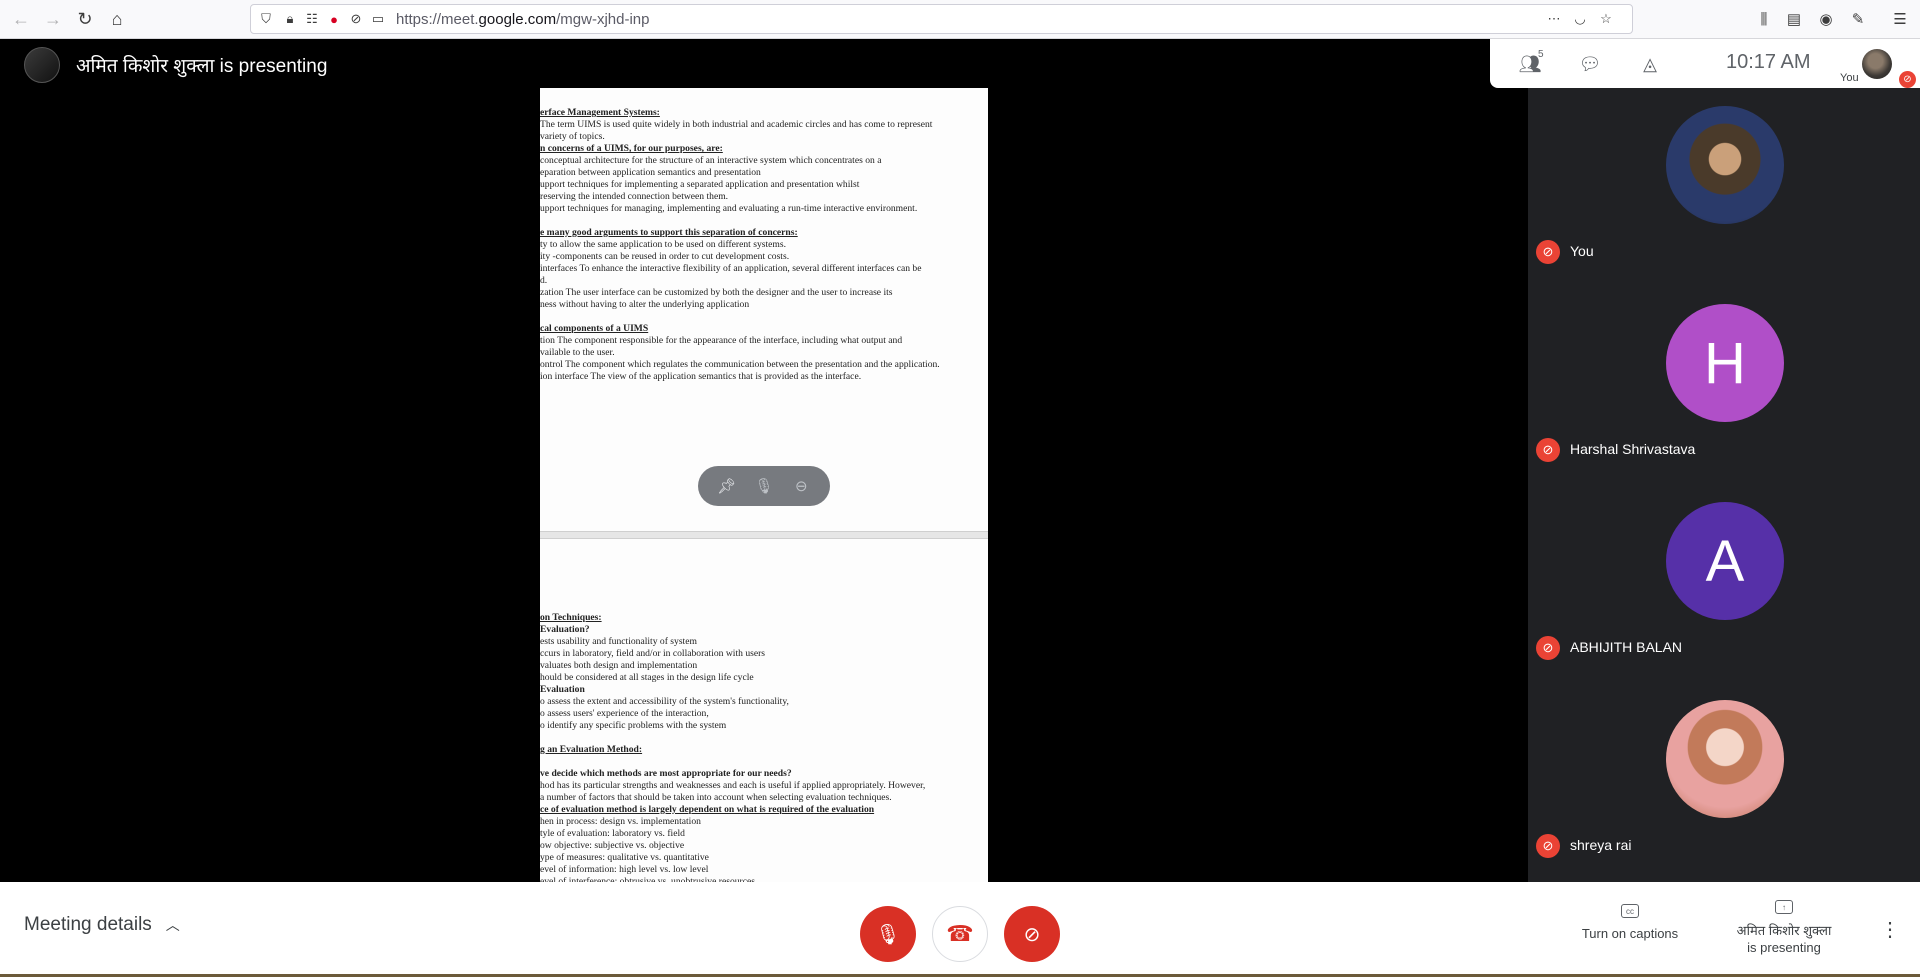 The height and width of the screenshot is (977, 1920). What do you see at coordinates (1890, 929) in the screenshot?
I see `more-options-icon: ⋮` at bounding box center [1890, 929].